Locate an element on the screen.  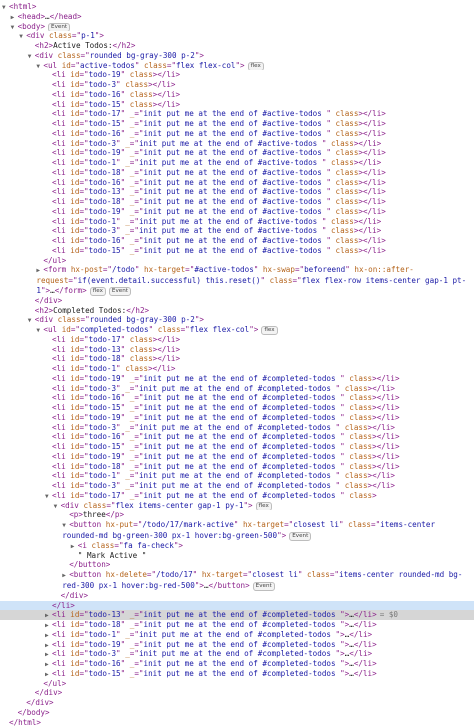
tag-token: <li is located at coordinates (61, 191).